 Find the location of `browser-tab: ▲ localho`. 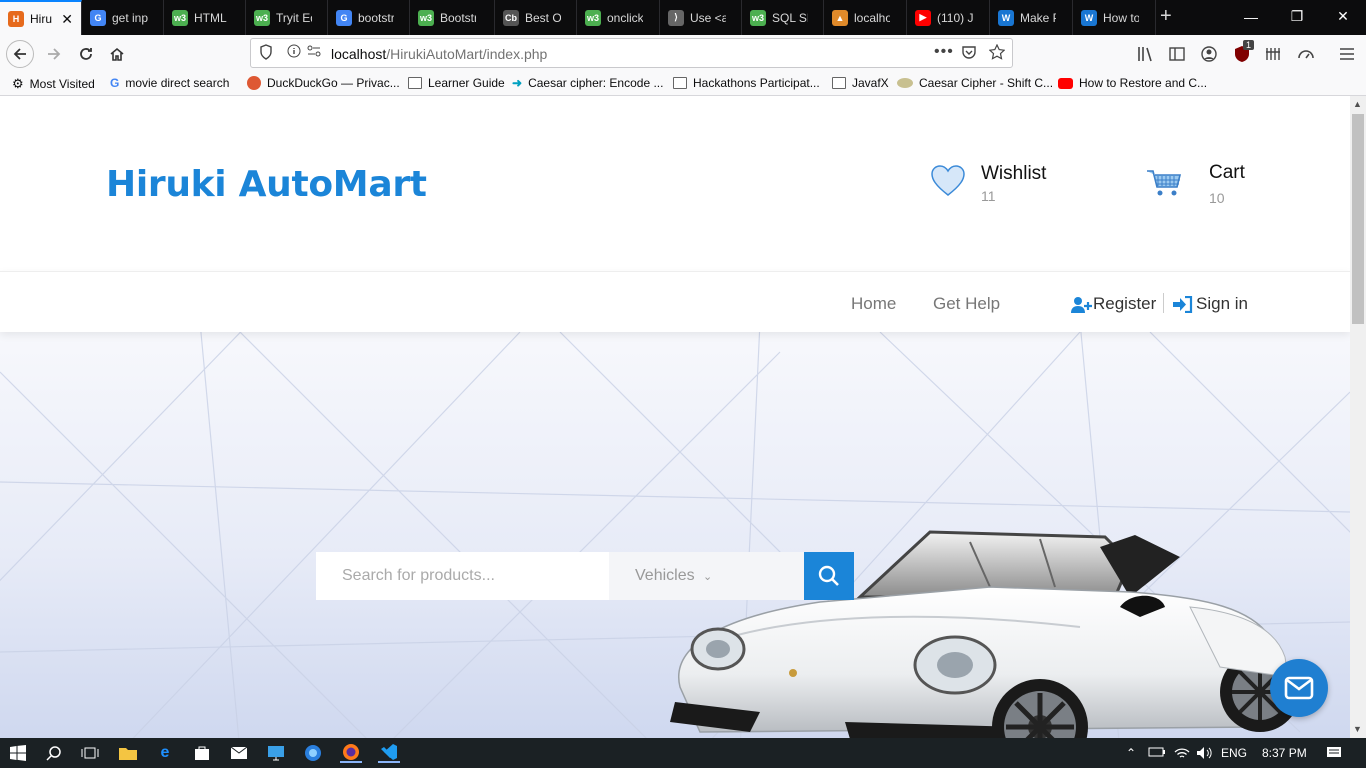

browser-tab: ▲ localho is located at coordinates (865, 17).